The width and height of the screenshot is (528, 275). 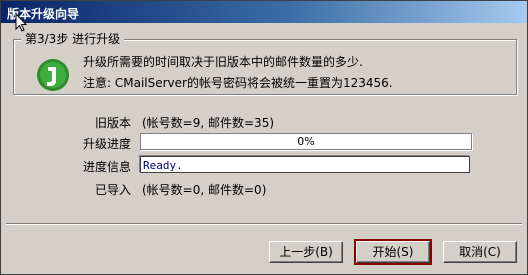 What do you see at coordinates (393, 252) in the screenshot?
I see `start-button: 开始(S)` at bounding box center [393, 252].